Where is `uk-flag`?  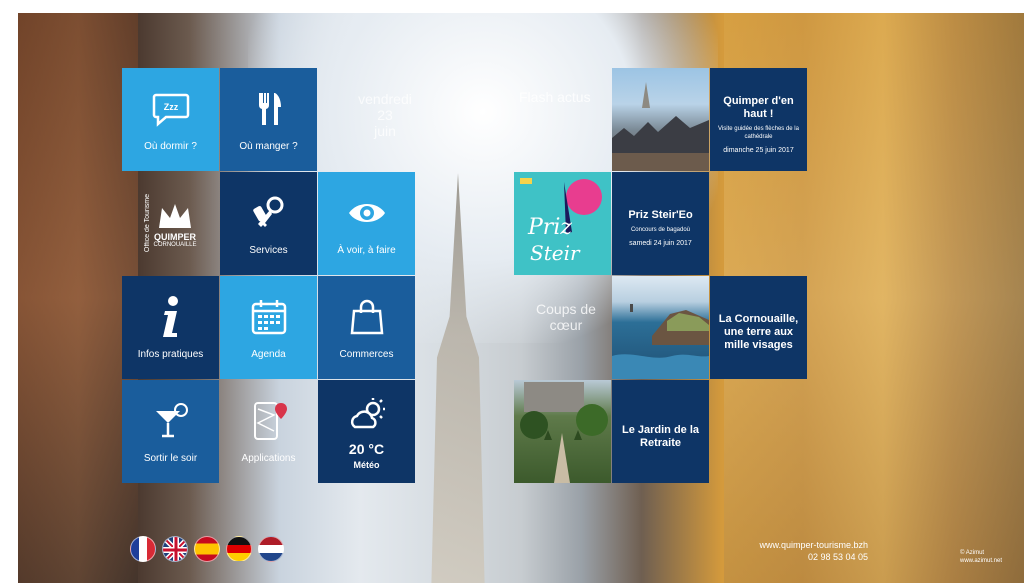
uk-flag is located at coordinates (175, 549).